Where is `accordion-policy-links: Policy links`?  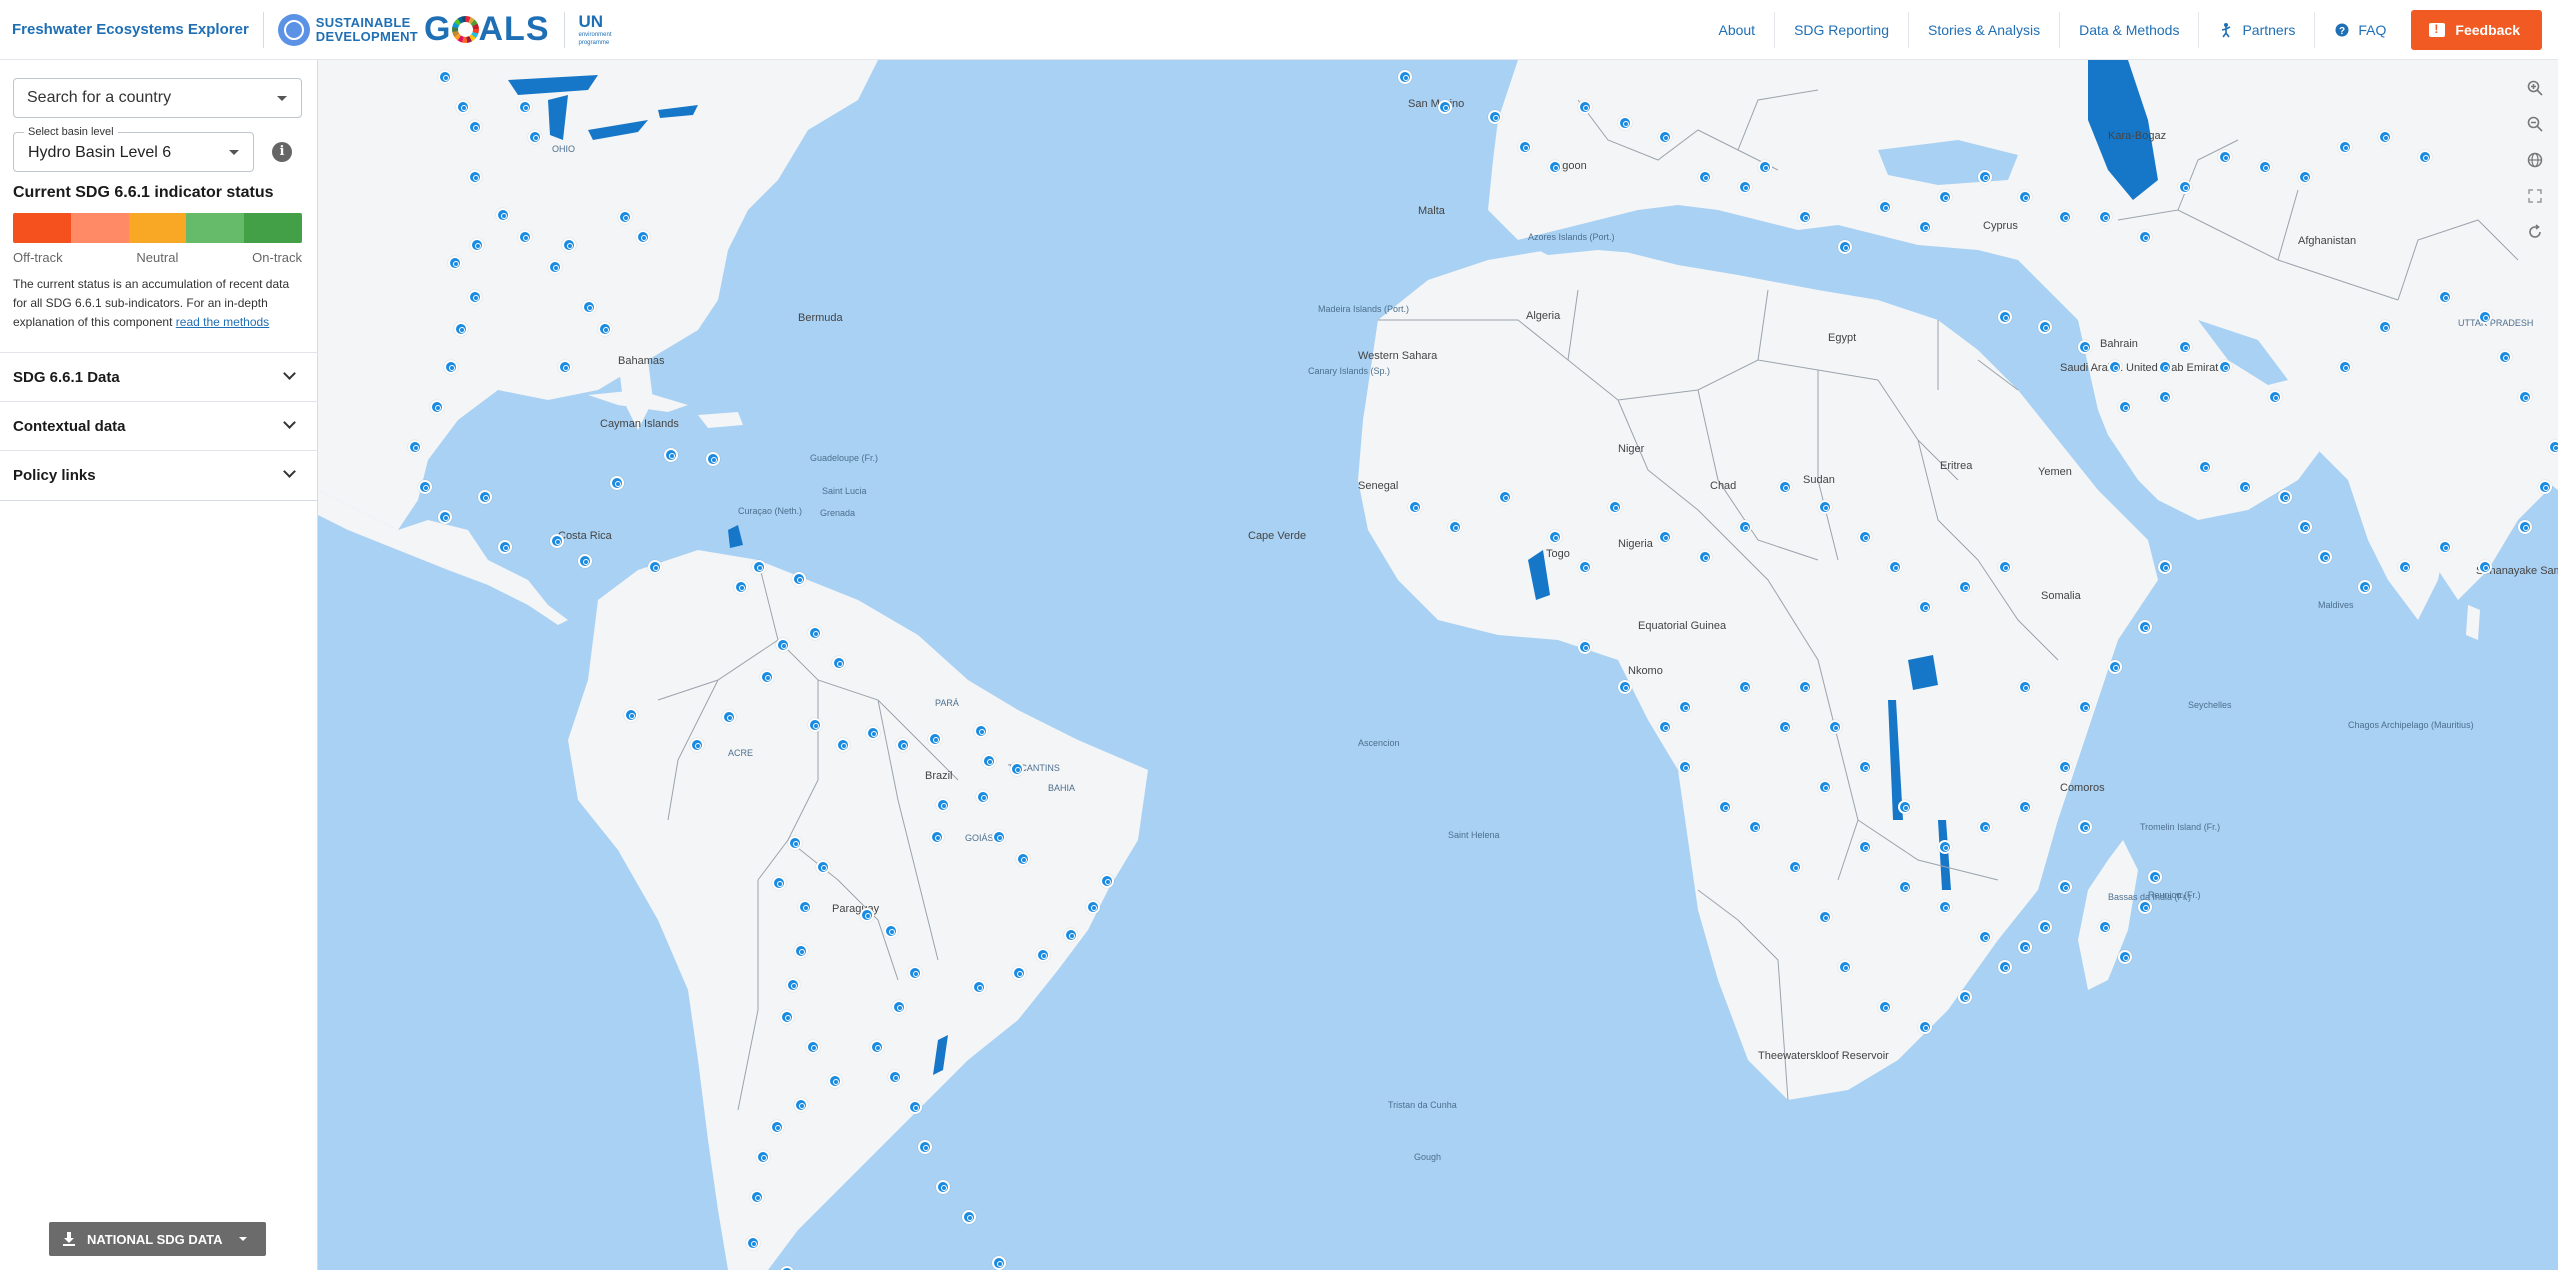
accordion-policy-links: Policy links is located at coordinates (159, 474).